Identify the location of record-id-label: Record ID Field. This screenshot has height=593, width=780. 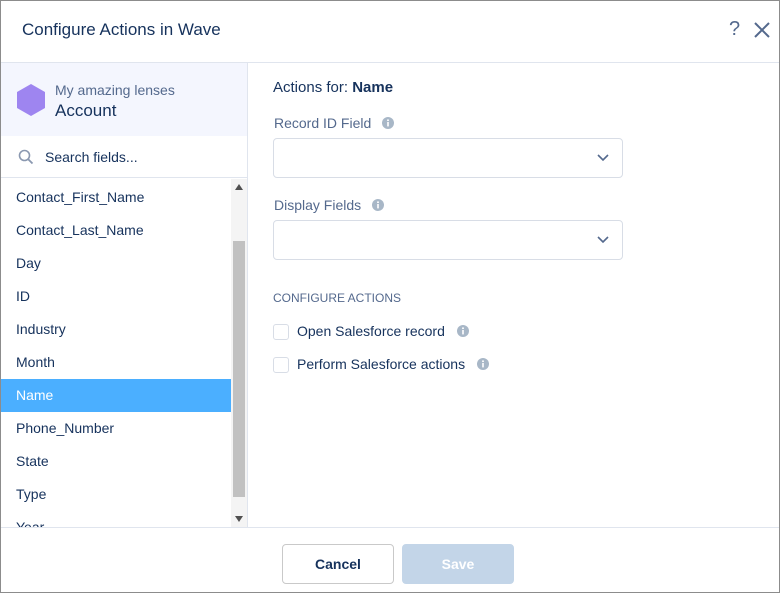
(323, 123).